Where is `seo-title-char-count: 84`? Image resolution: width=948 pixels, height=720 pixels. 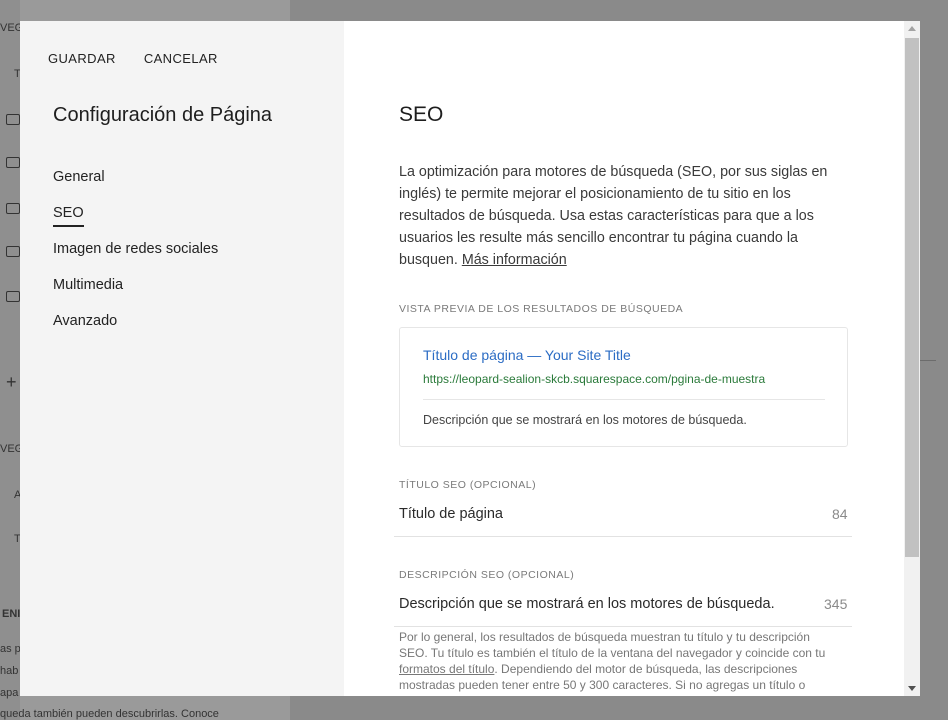
seo-title-char-count: 84 is located at coordinates (840, 514).